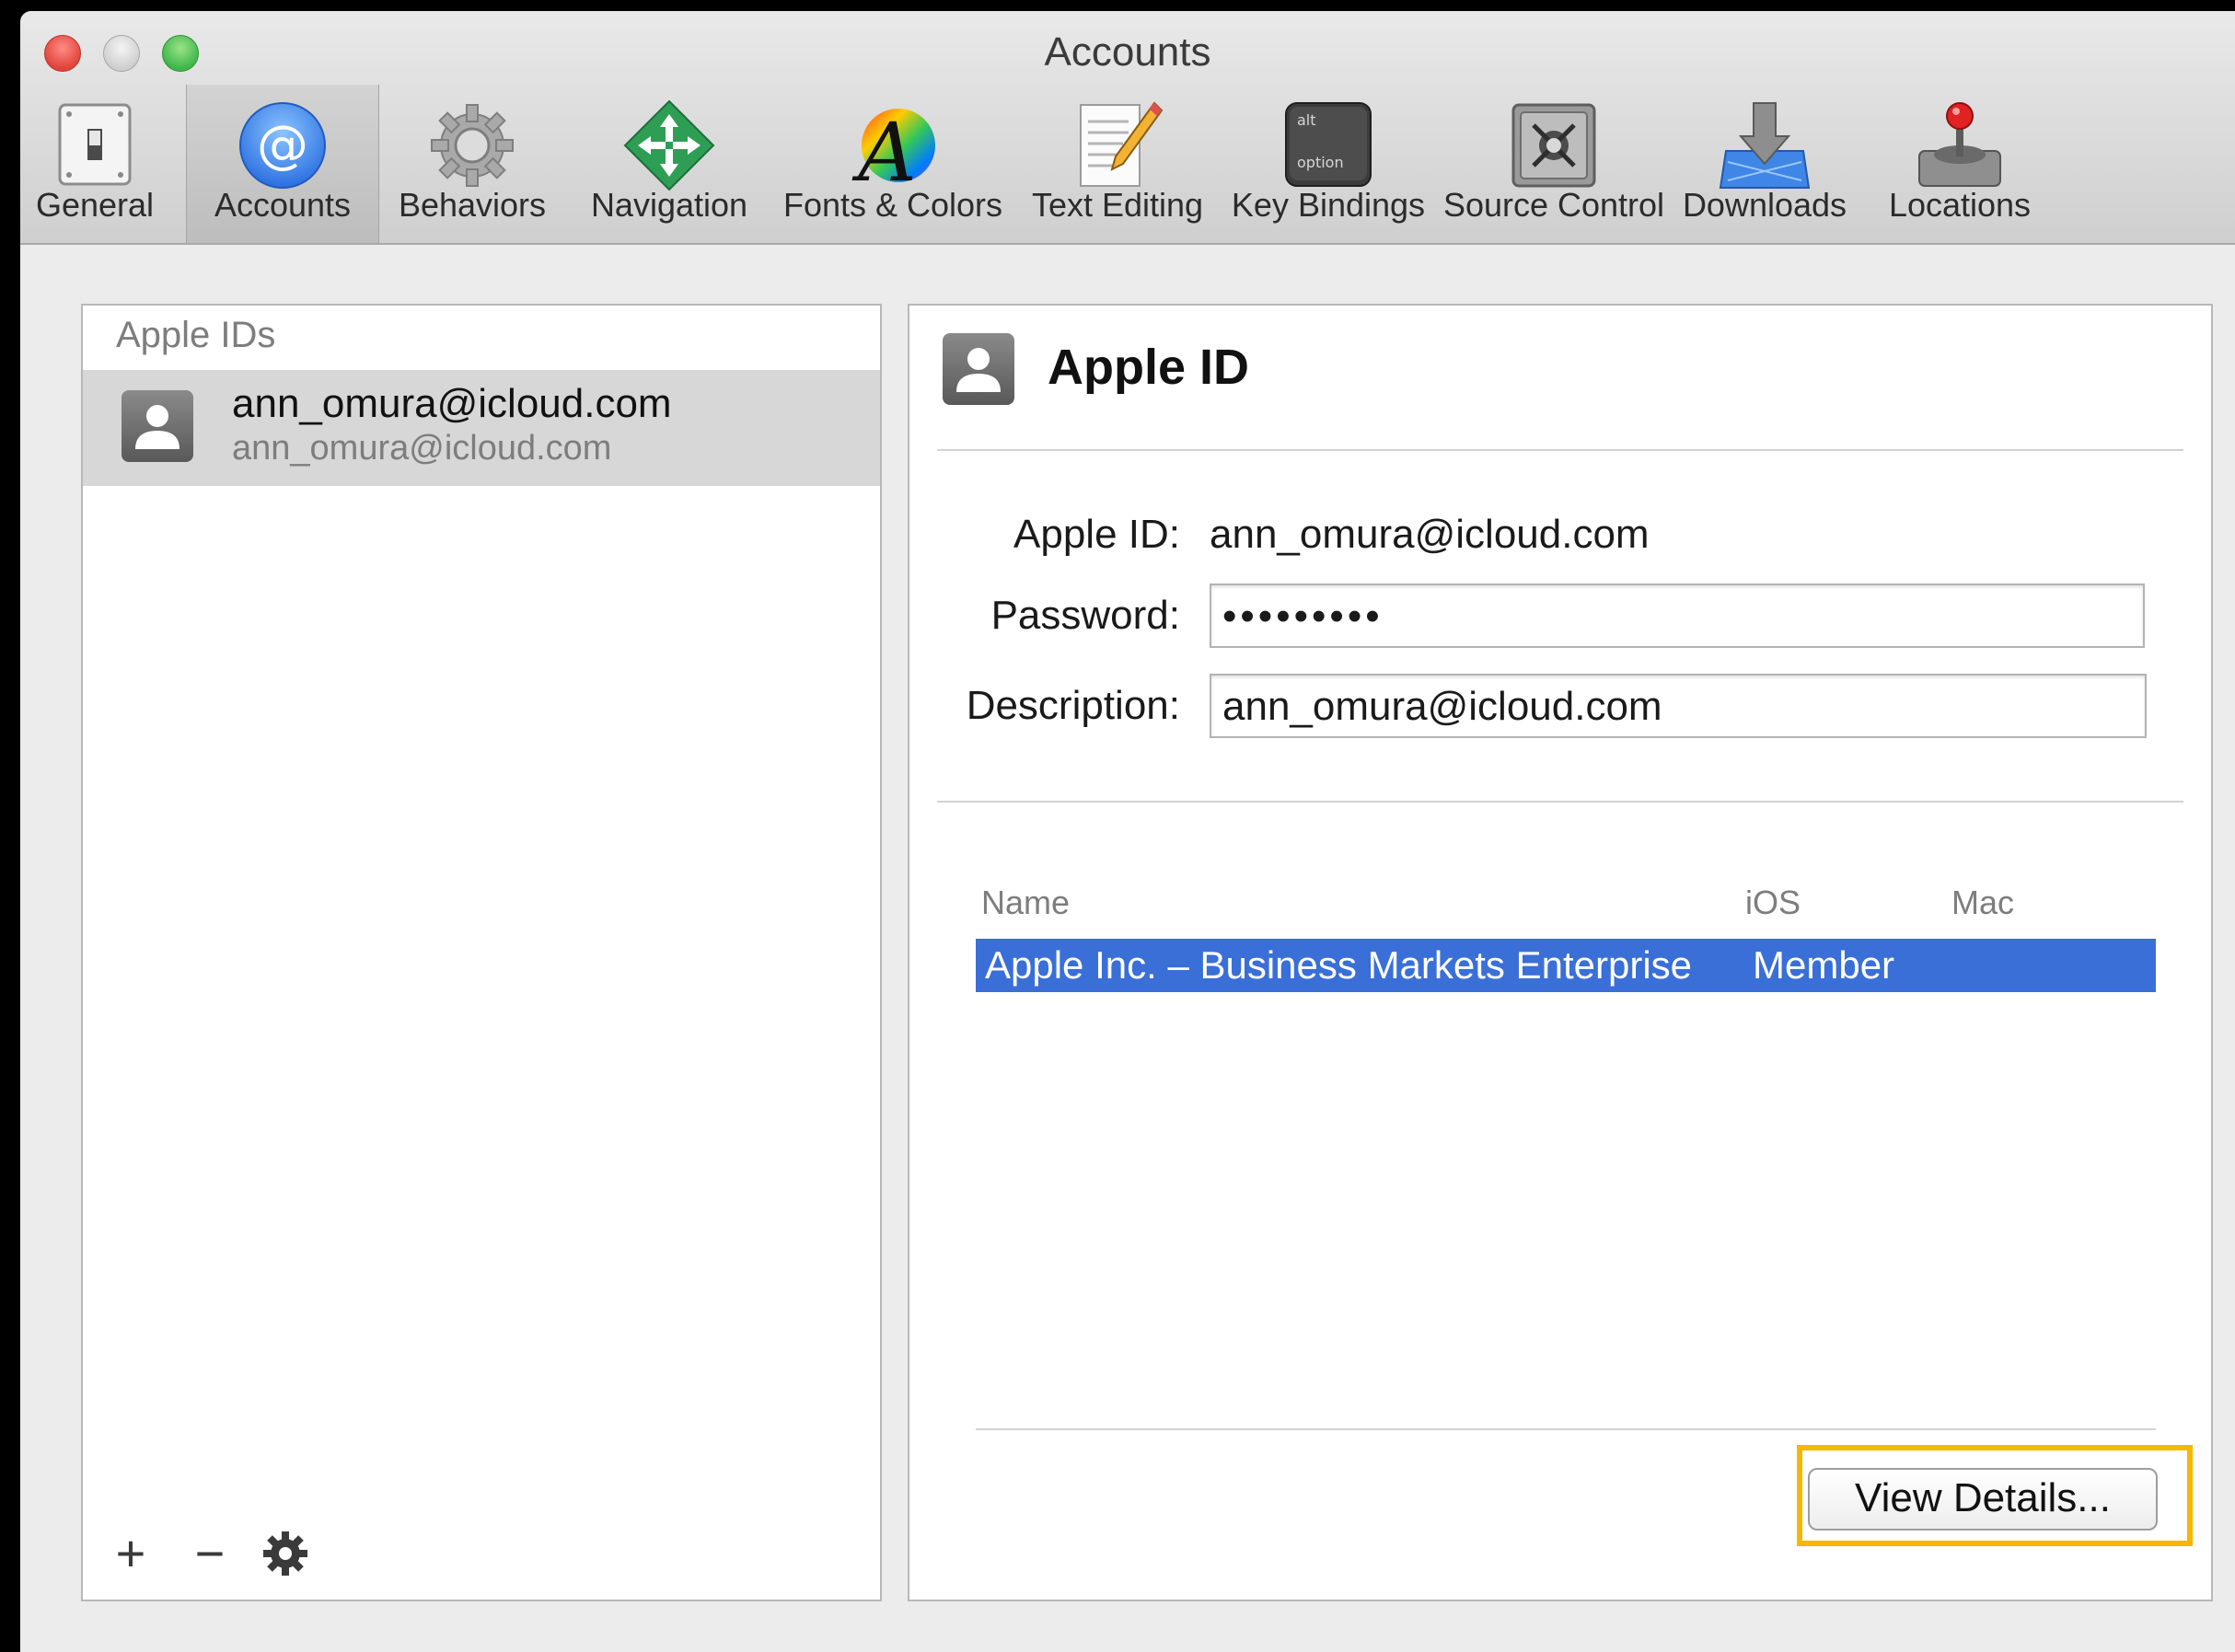 This screenshot has width=2235, height=1652. What do you see at coordinates (210, 1553) in the screenshot?
I see `remove-account-button: −` at bounding box center [210, 1553].